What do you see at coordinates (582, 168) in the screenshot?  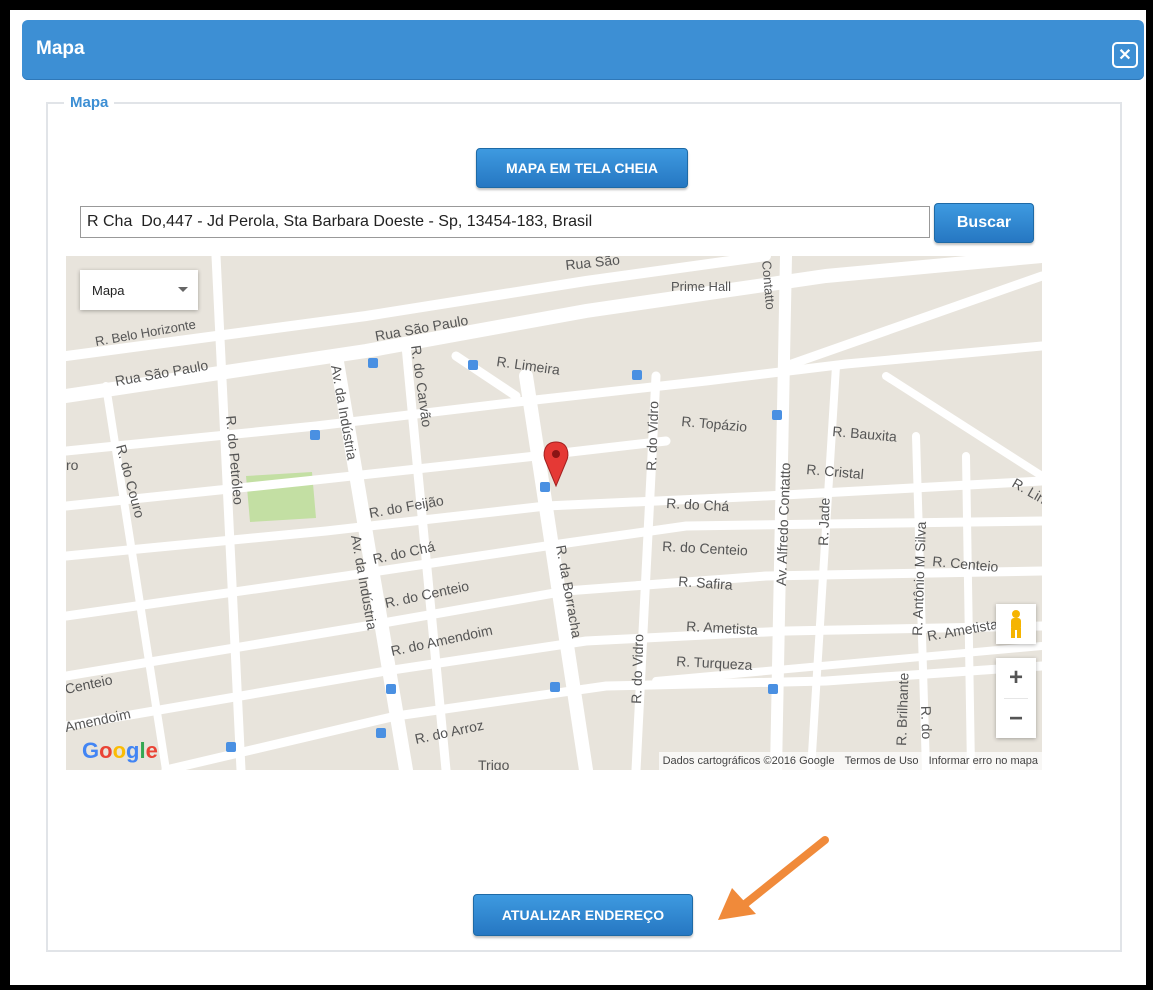 I see `fullscreen-map-button: MAPA EM TELA CHEIA` at bounding box center [582, 168].